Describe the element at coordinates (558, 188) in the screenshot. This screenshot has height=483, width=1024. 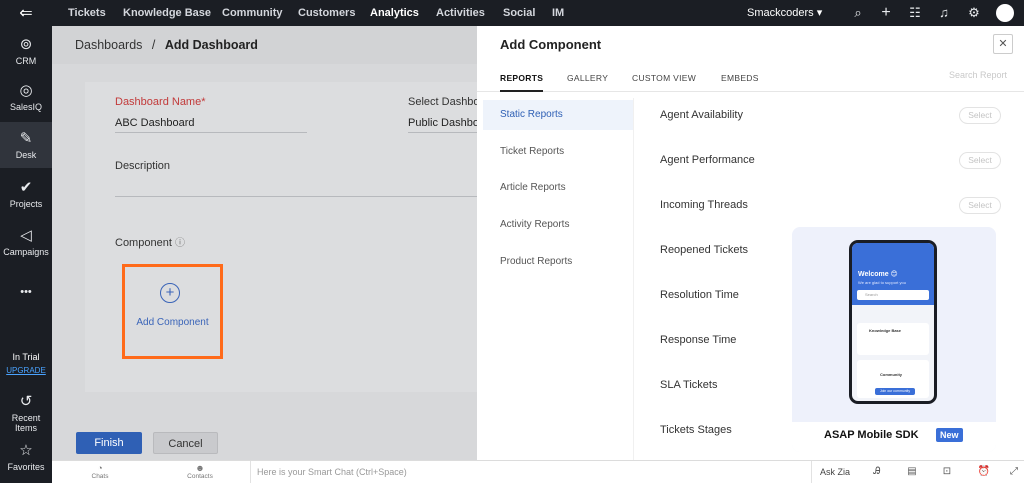
I see `category-article-reports: Article Reports` at that location.